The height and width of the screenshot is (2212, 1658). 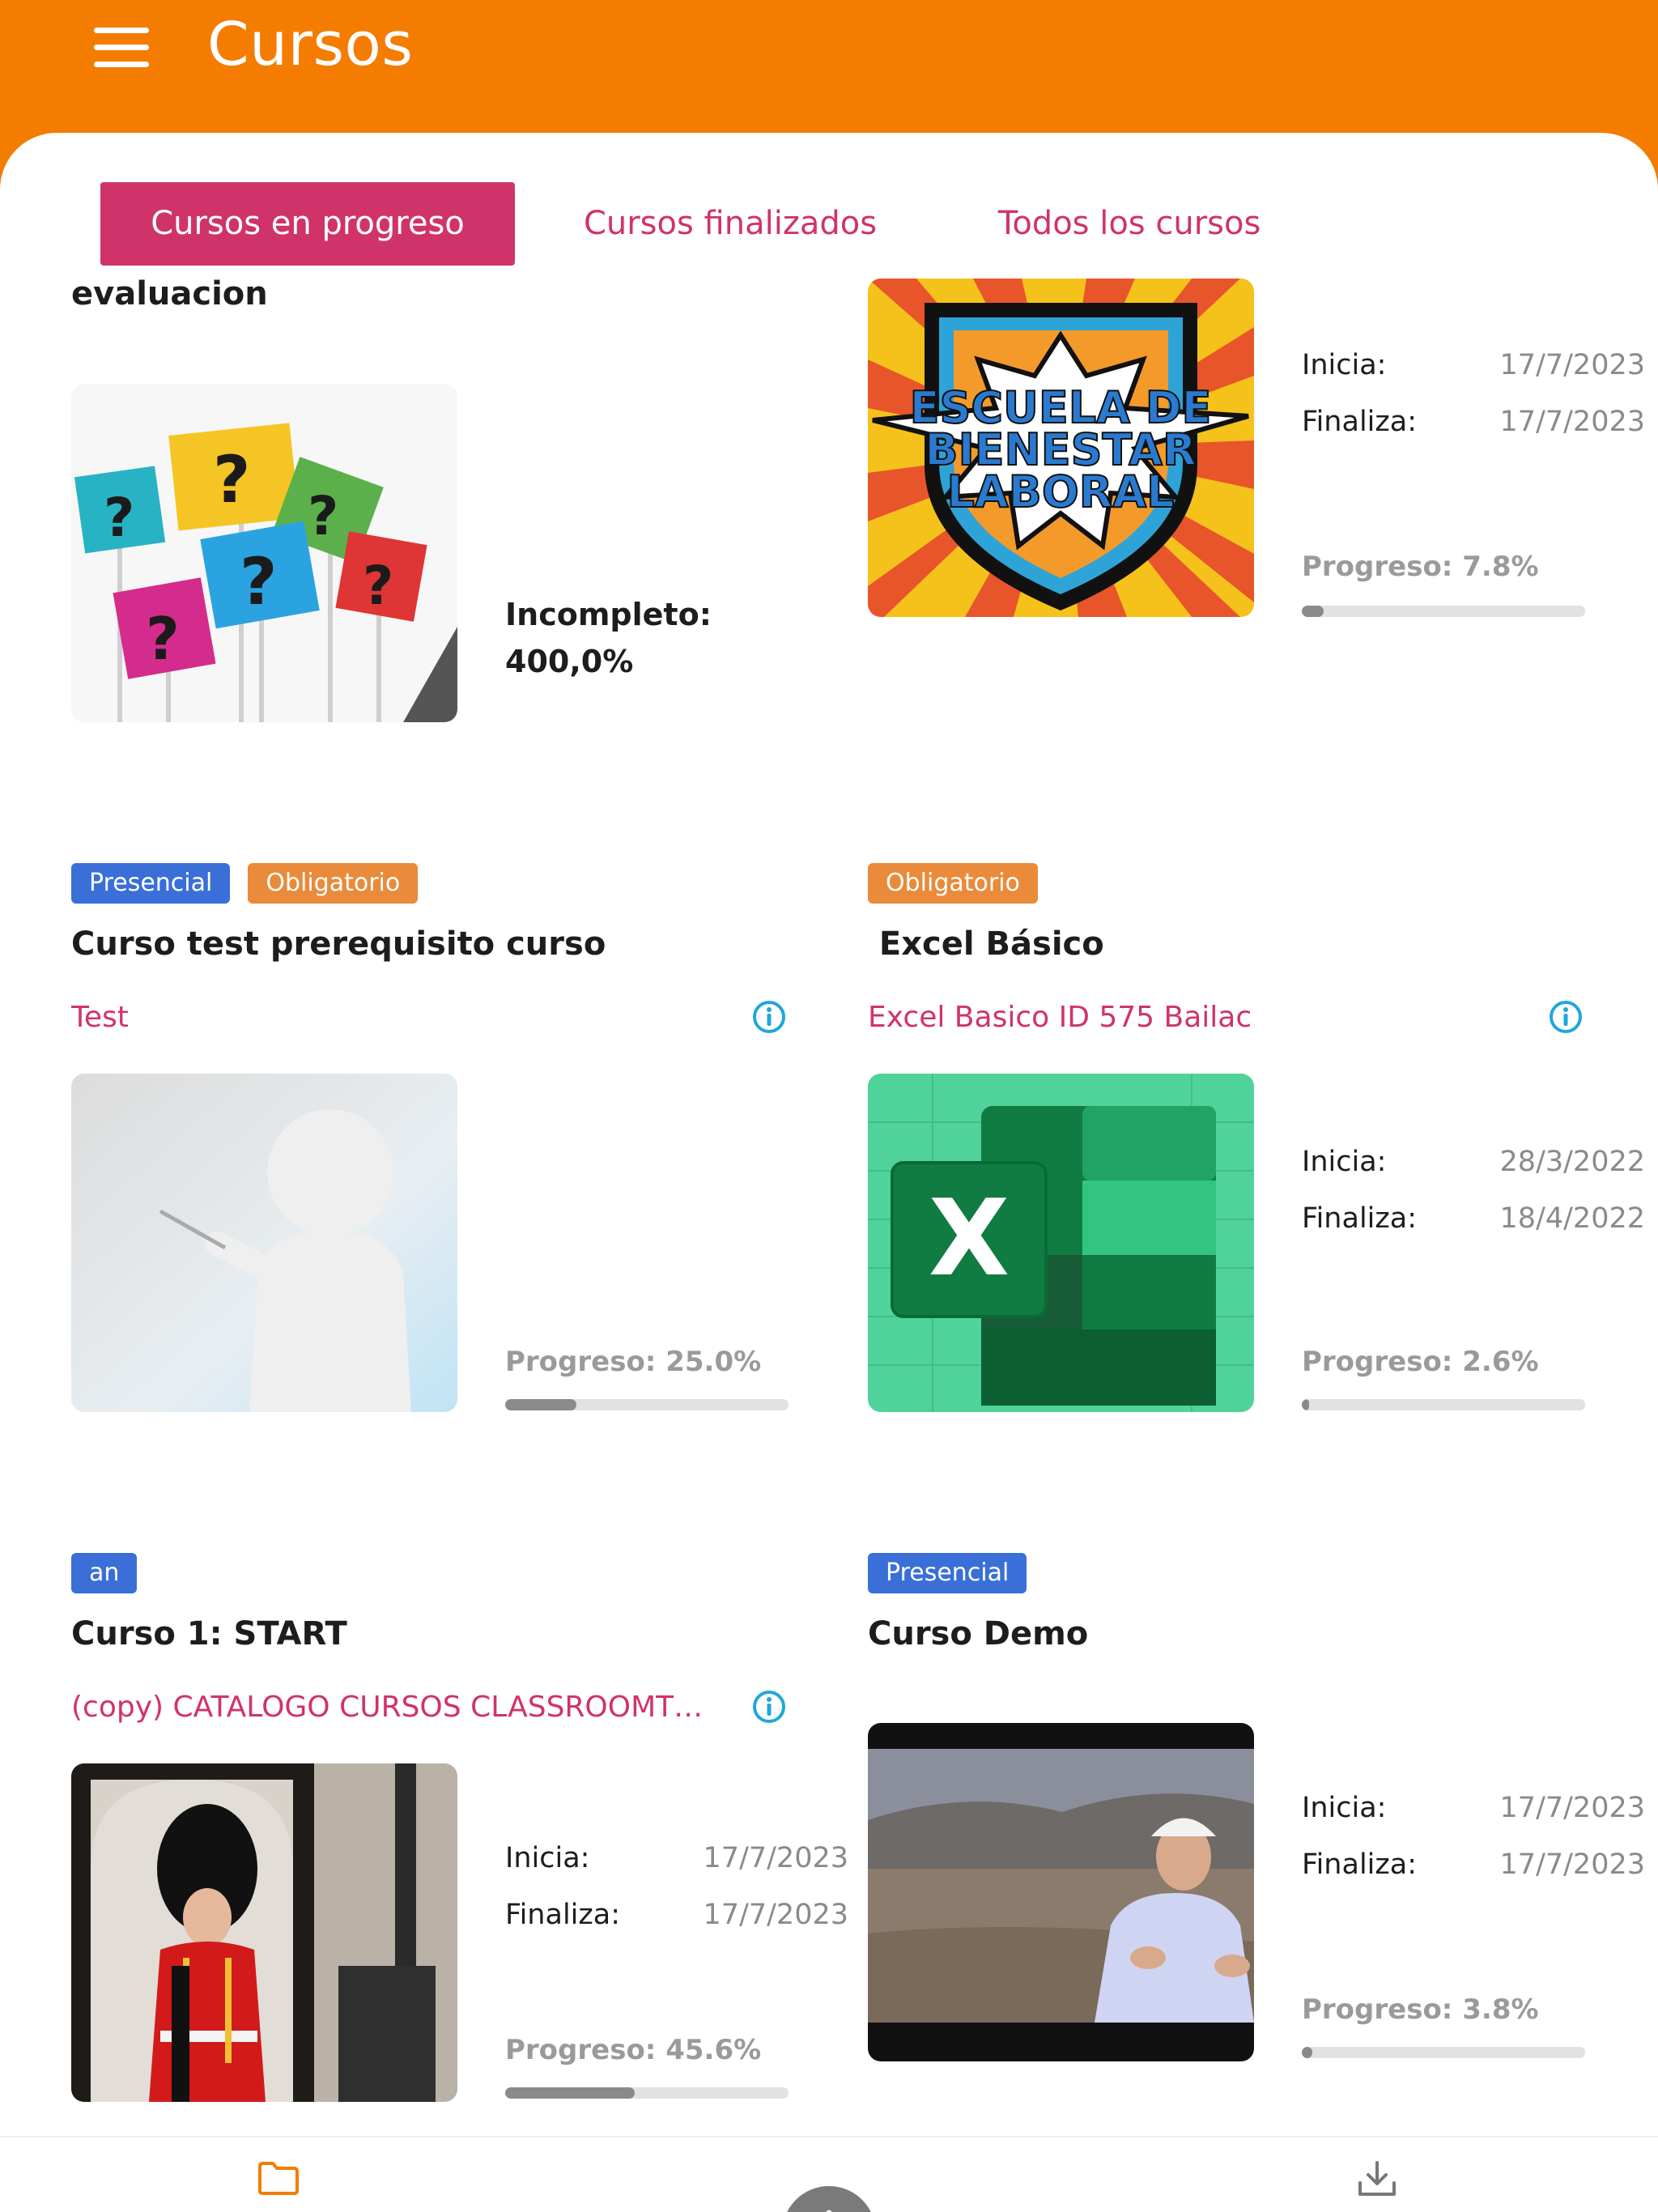 I want to click on progress-label: Progreso: 2.6%, so click(x=1420, y=1362).